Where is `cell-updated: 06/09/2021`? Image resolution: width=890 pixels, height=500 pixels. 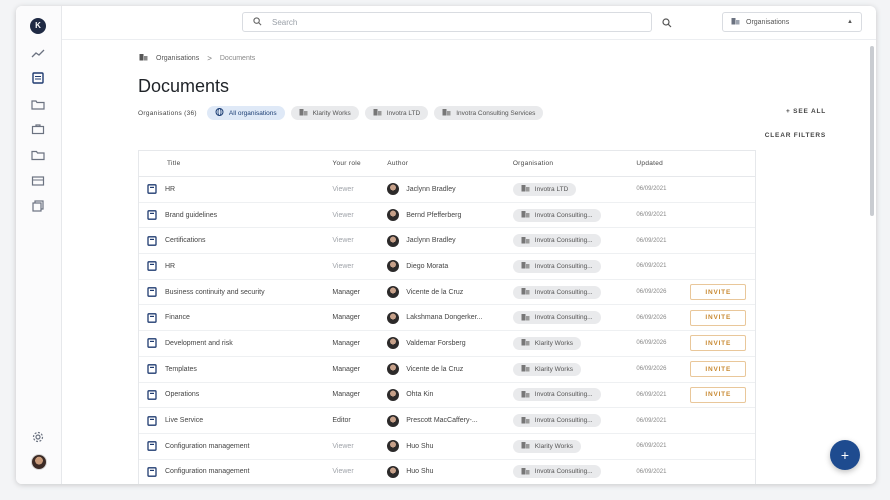
cell-updated: 06/09/2021 is located at coordinates (651, 446).